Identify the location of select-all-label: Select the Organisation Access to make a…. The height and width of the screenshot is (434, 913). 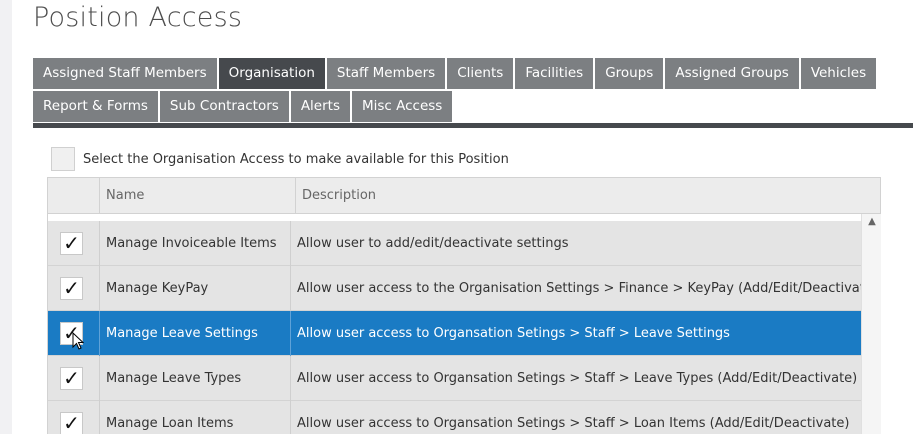
(296, 159).